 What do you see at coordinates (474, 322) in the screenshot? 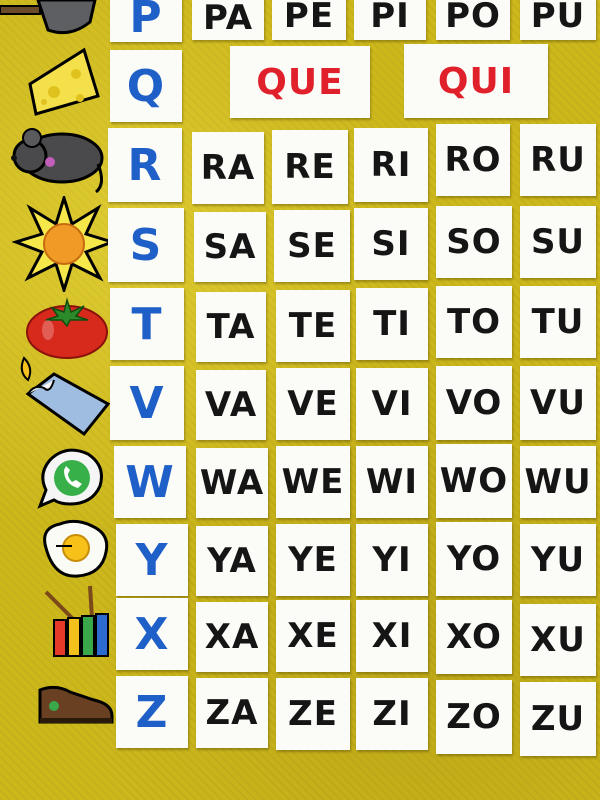
I see `syllable-card: TO` at bounding box center [474, 322].